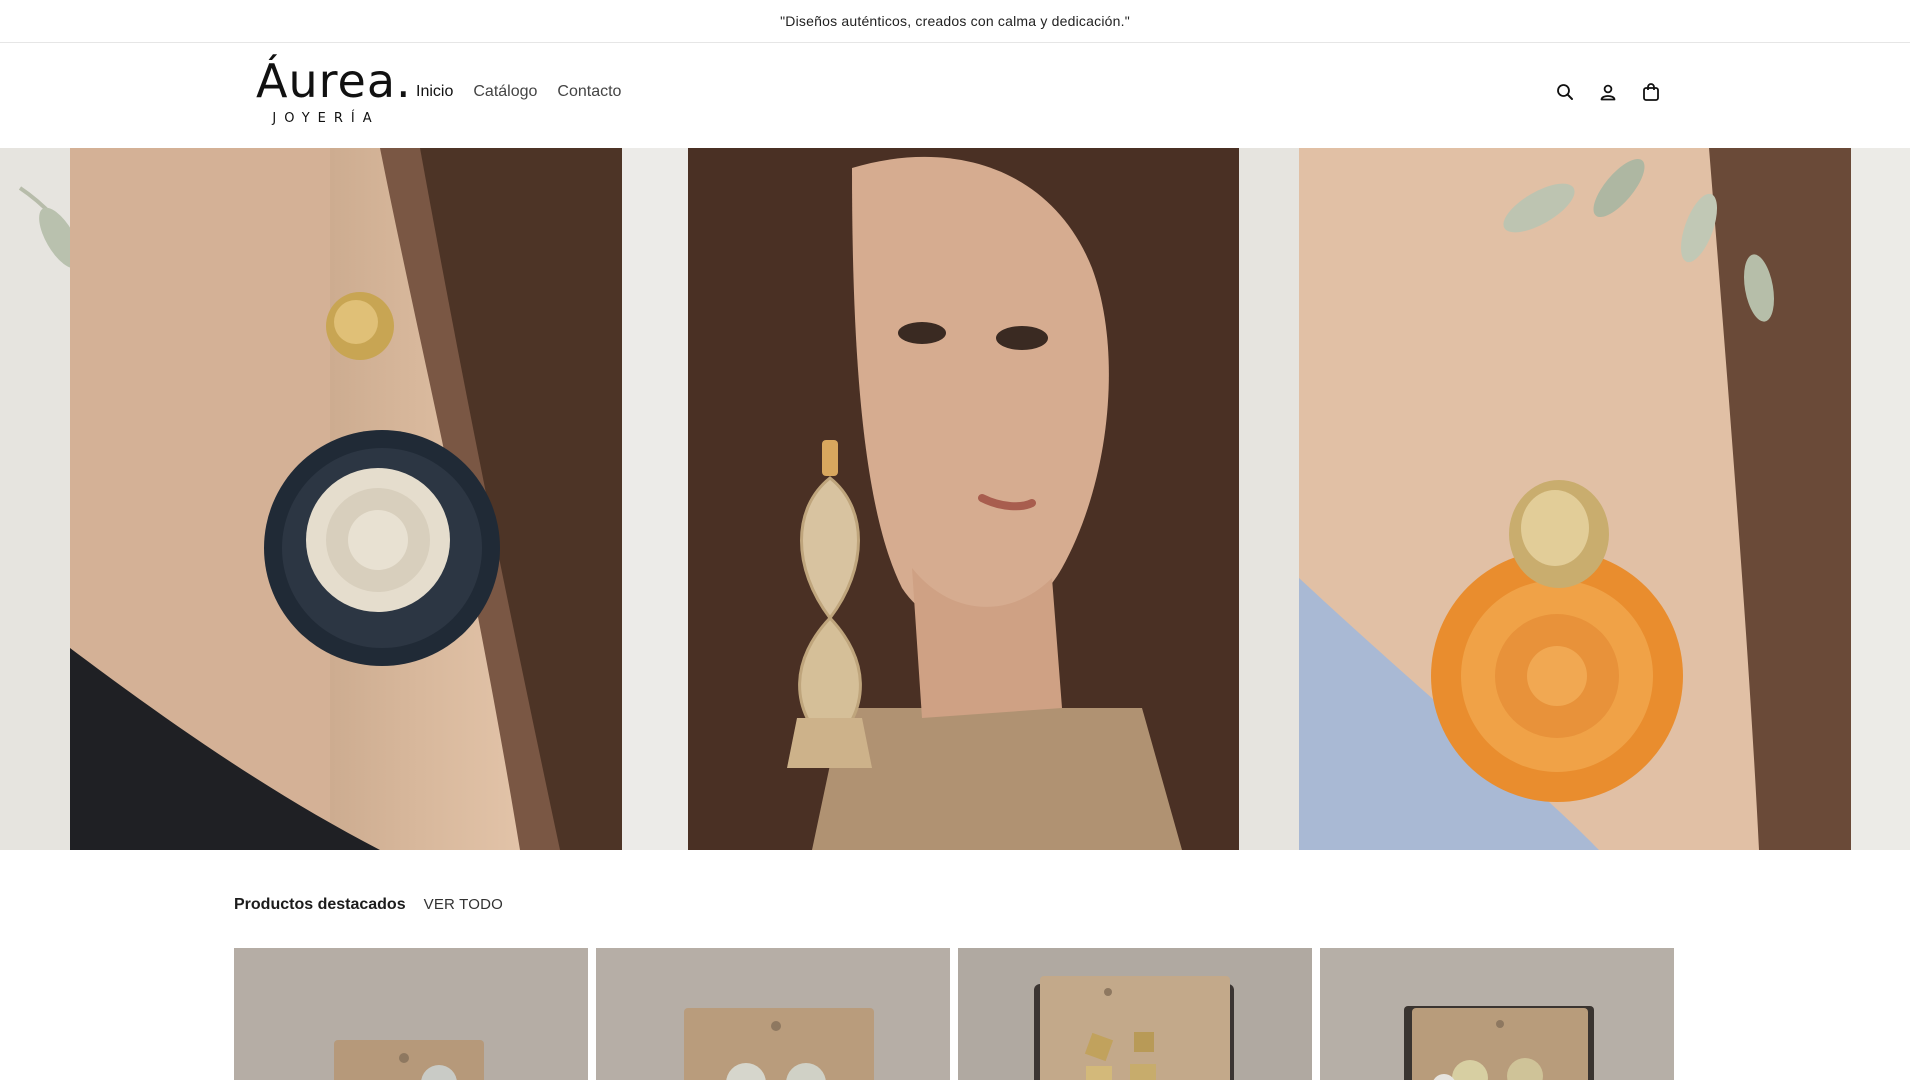 The height and width of the screenshot is (1080, 1920). I want to click on hero-edge-strip, so click(1880, 499).